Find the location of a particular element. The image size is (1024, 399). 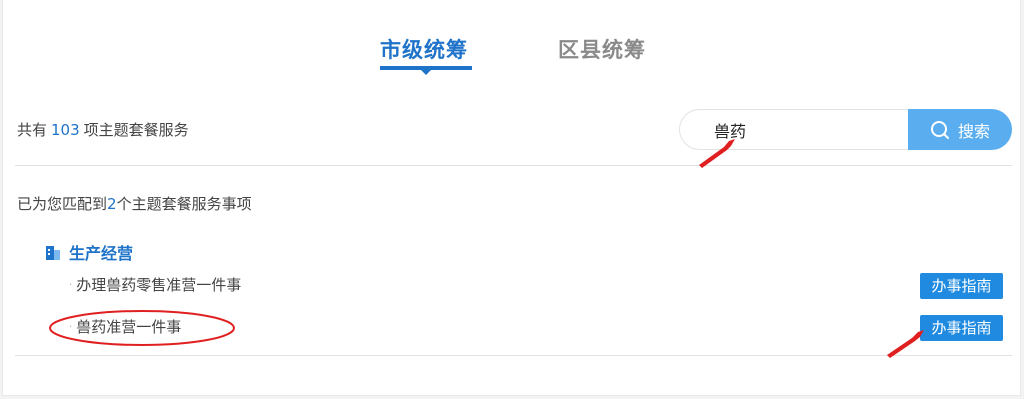

search-bar: 搜索 is located at coordinates (845, 129).